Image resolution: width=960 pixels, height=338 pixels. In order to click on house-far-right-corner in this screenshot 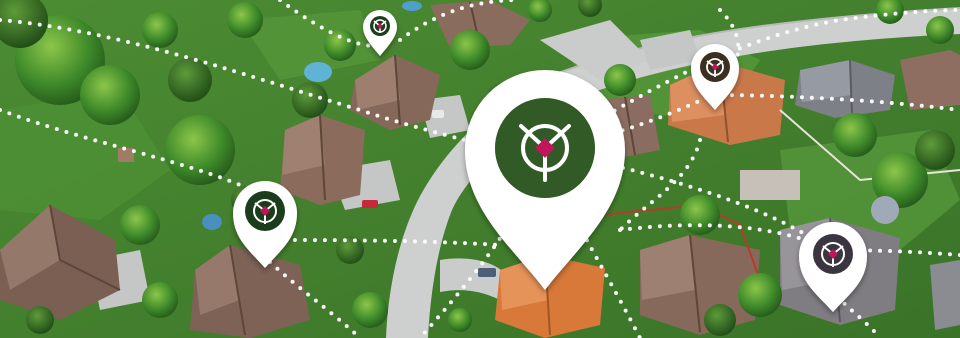, I will do `click(930, 80)`.